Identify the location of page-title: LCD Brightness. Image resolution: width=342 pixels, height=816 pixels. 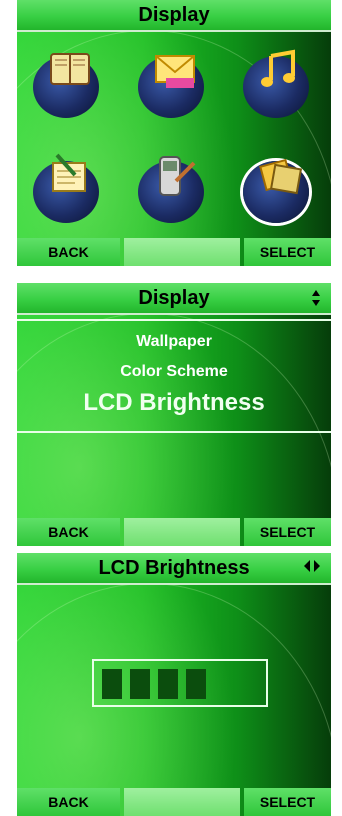
(174, 567).